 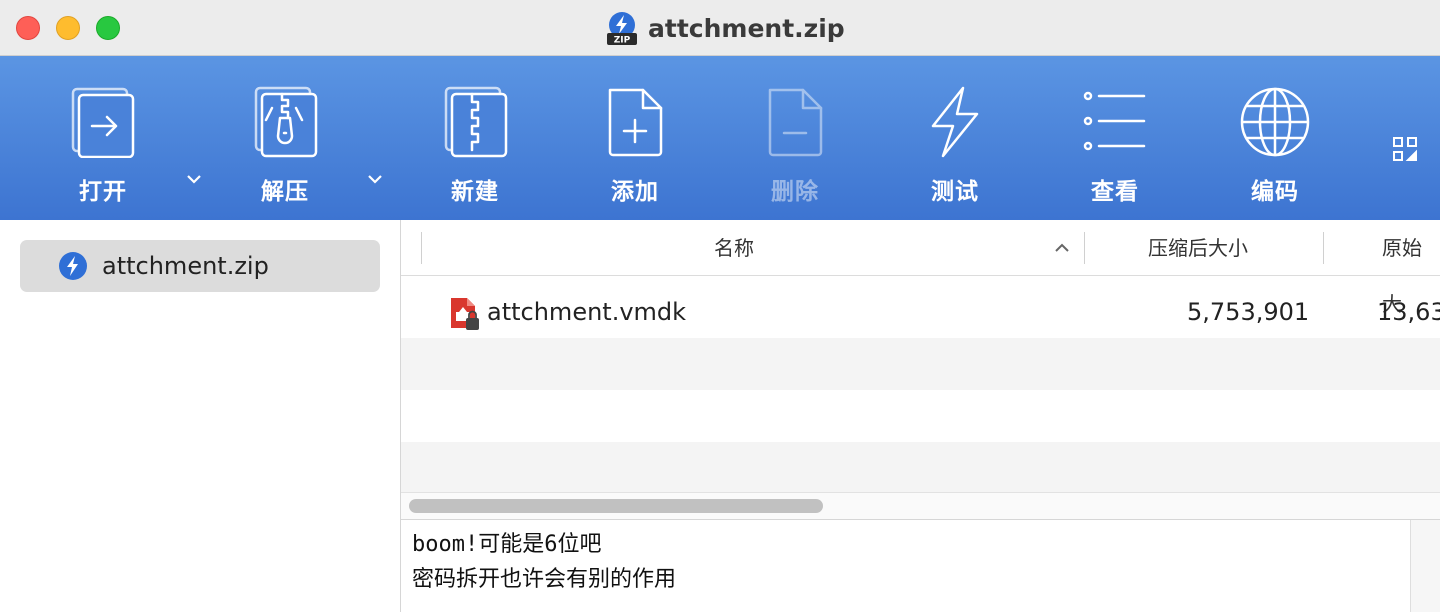 I want to click on svg-text: ZIP, so click(x=622, y=41).